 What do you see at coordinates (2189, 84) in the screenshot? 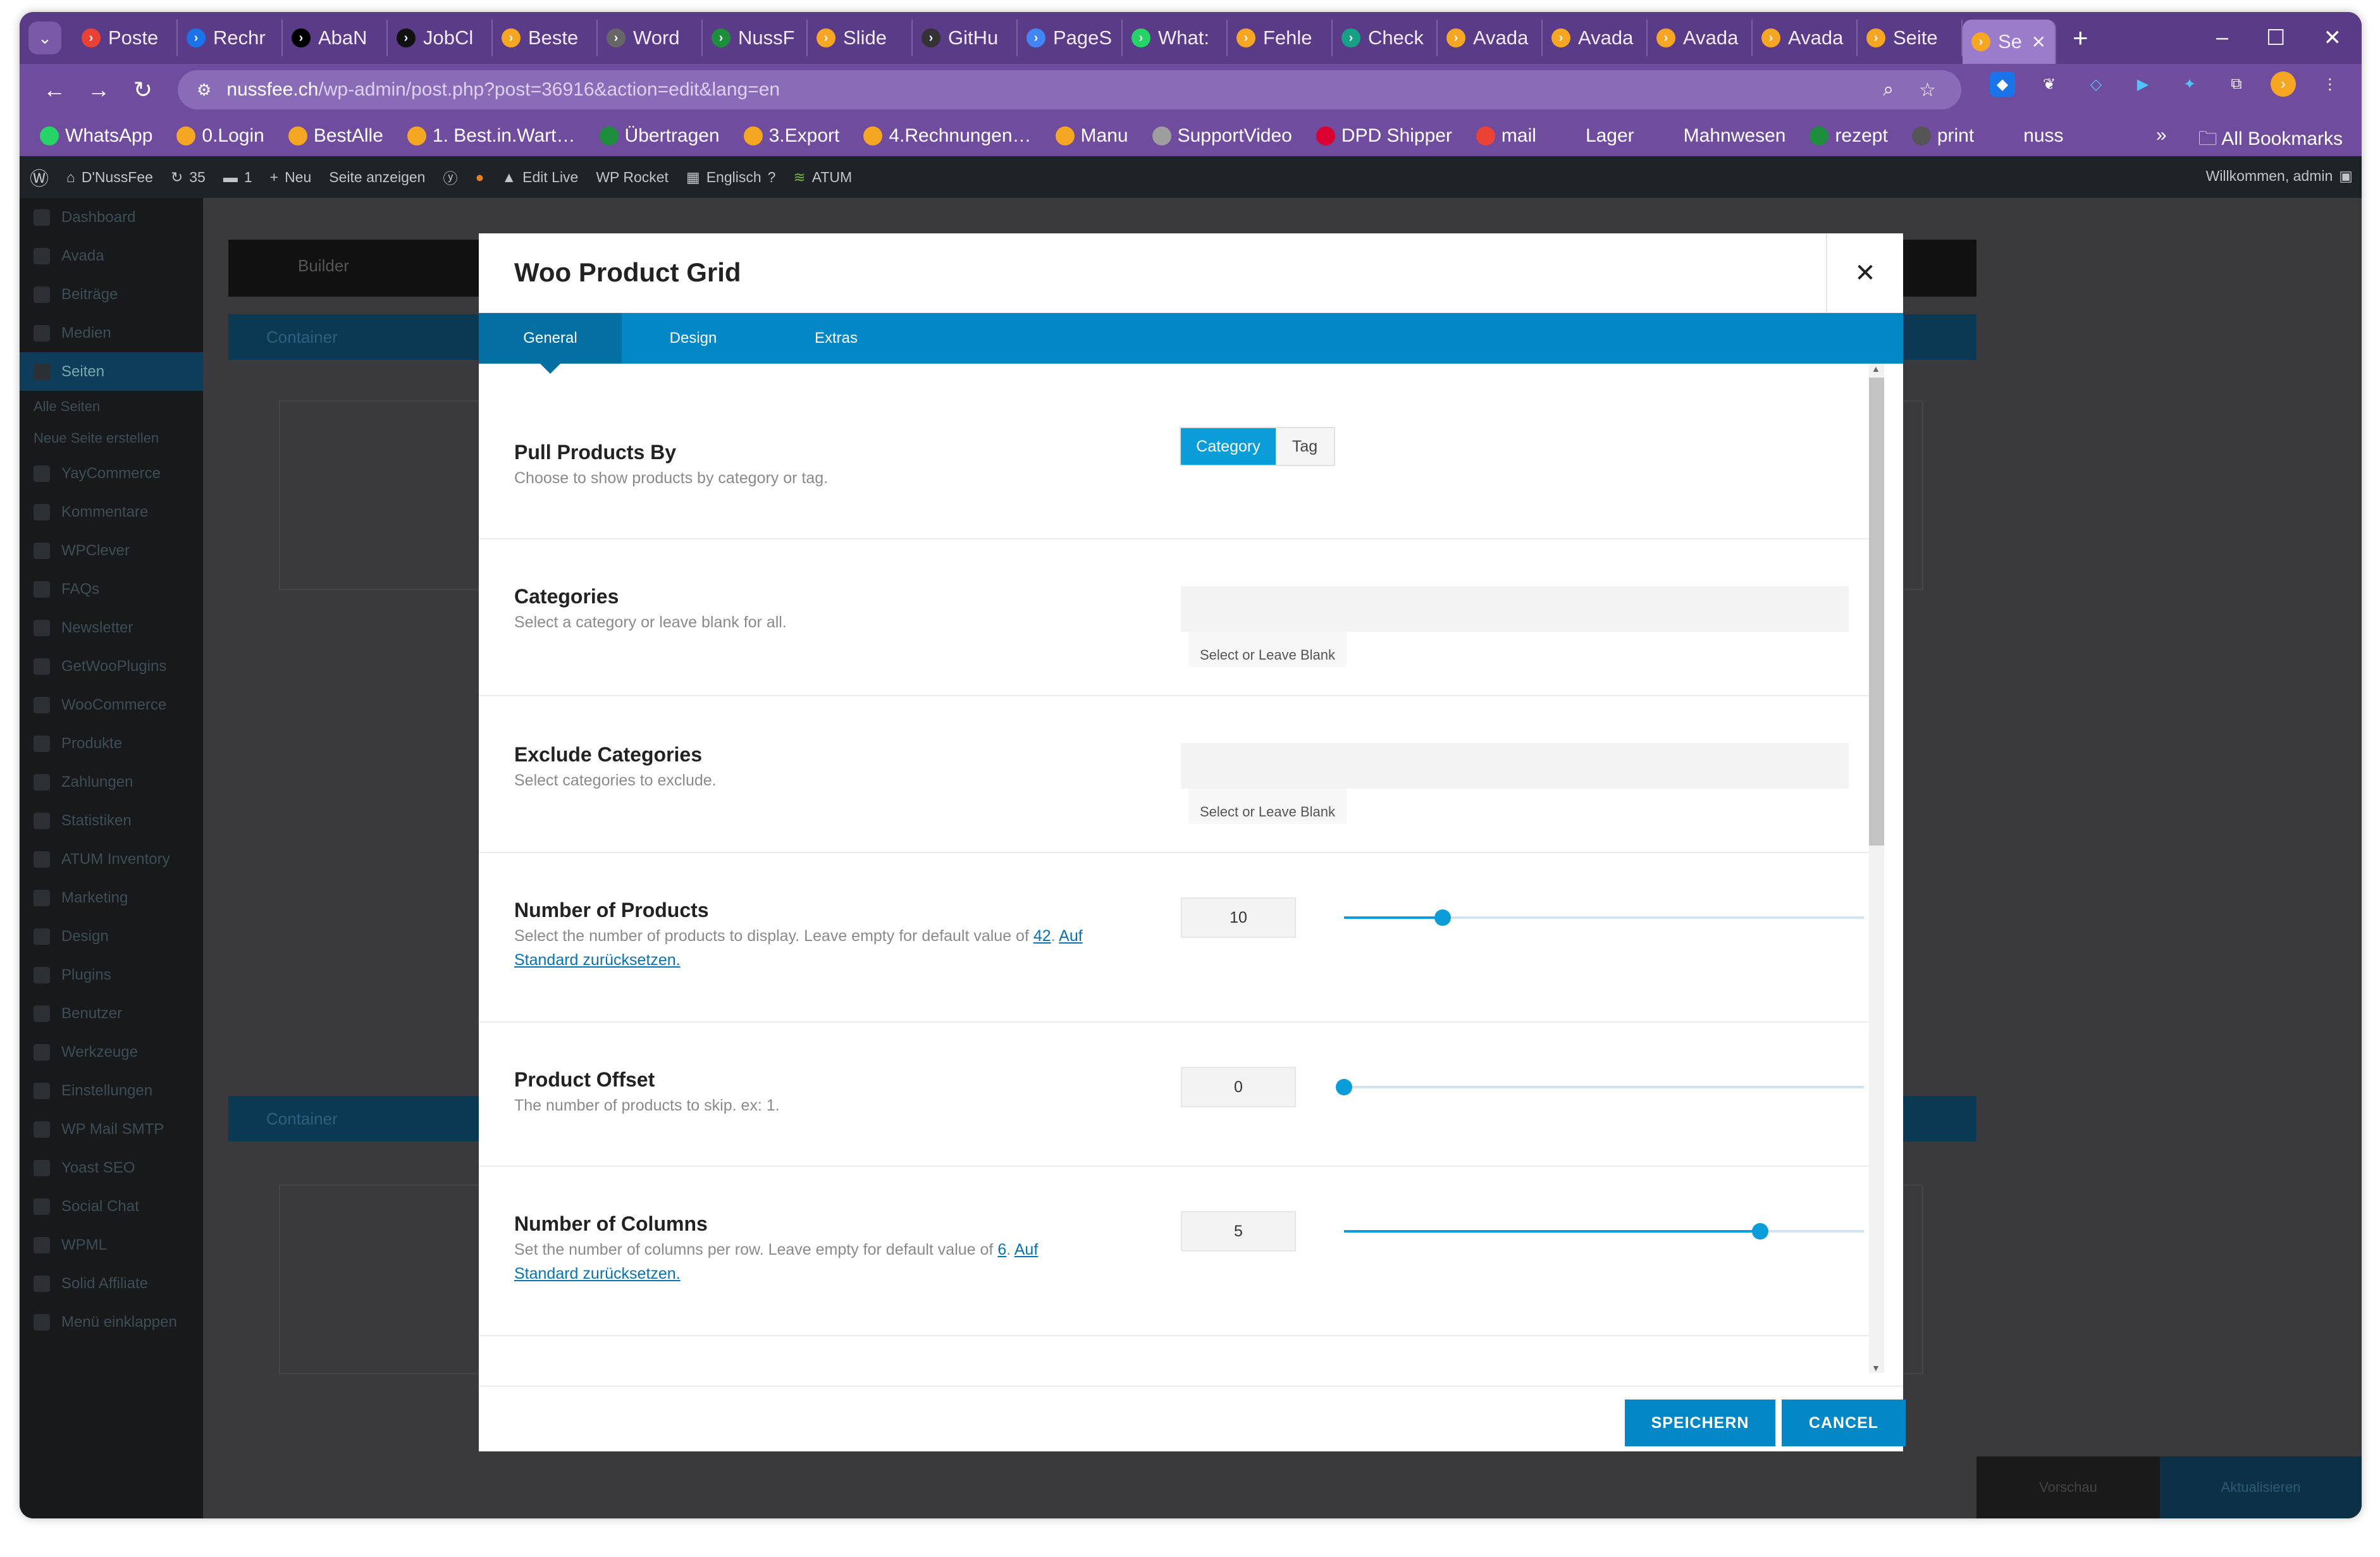
I see `extension-twitter-icon: ✦` at bounding box center [2189, 84].